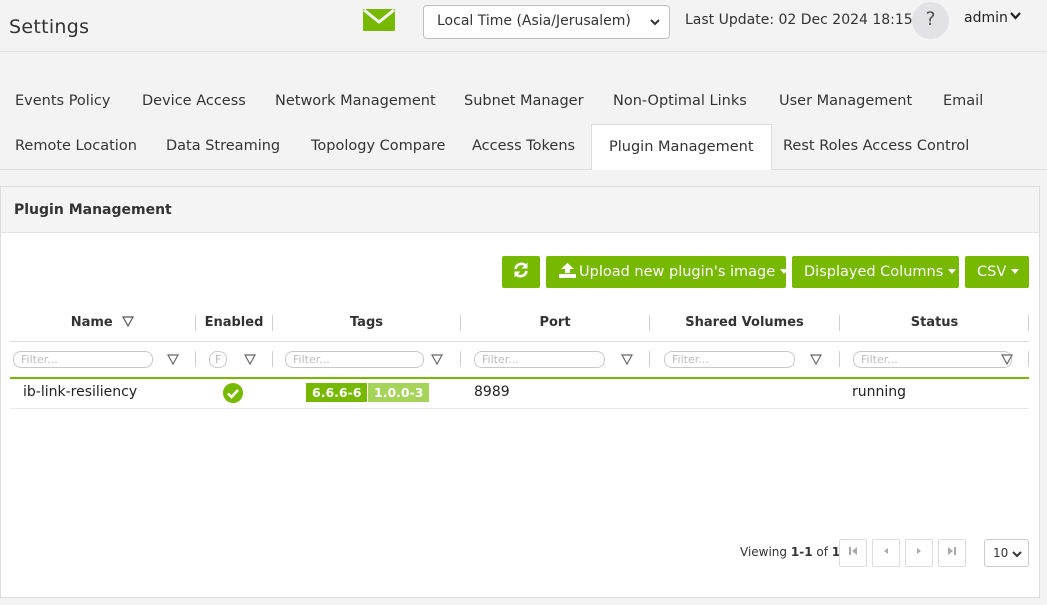 This screenshot has height=605, width=1047. I want to click on tag-badge: 1.0.0-3, so click(399, 392).